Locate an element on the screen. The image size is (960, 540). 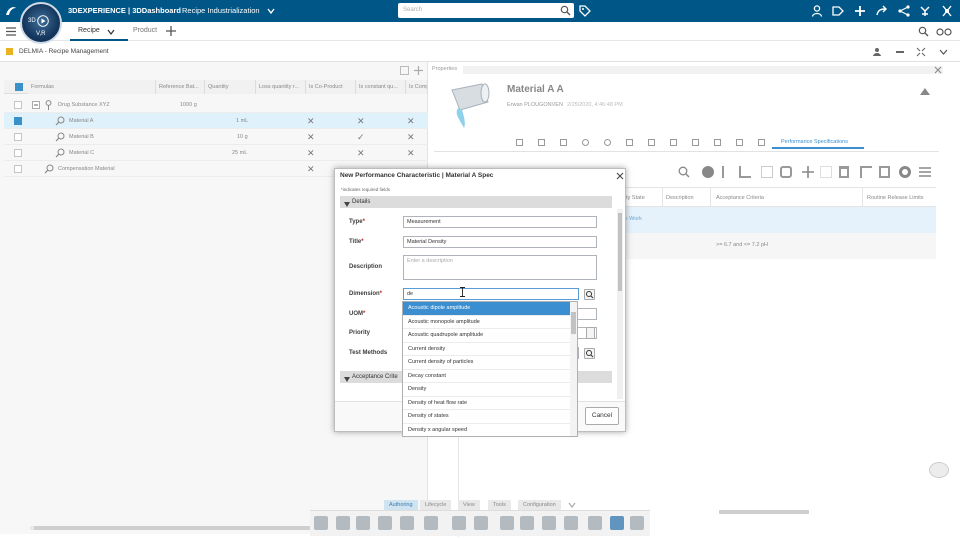
tools-icon is located at coordinates (595, 523).